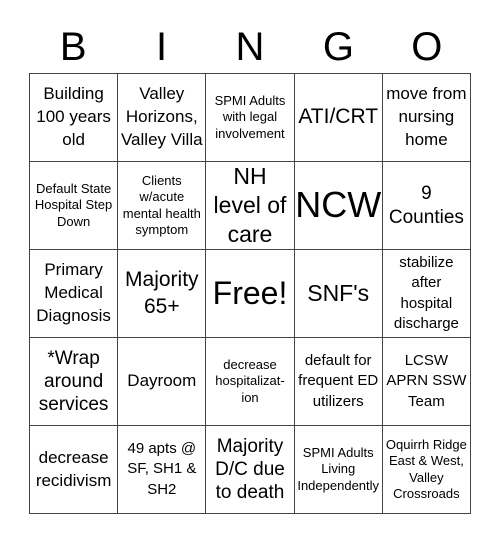 The height and width of the screenshot is (544, 500). What do you see at coordinates (427, 47) in the screenshot?
I see `header-letter-o: O` at bounding box center [427, 47].